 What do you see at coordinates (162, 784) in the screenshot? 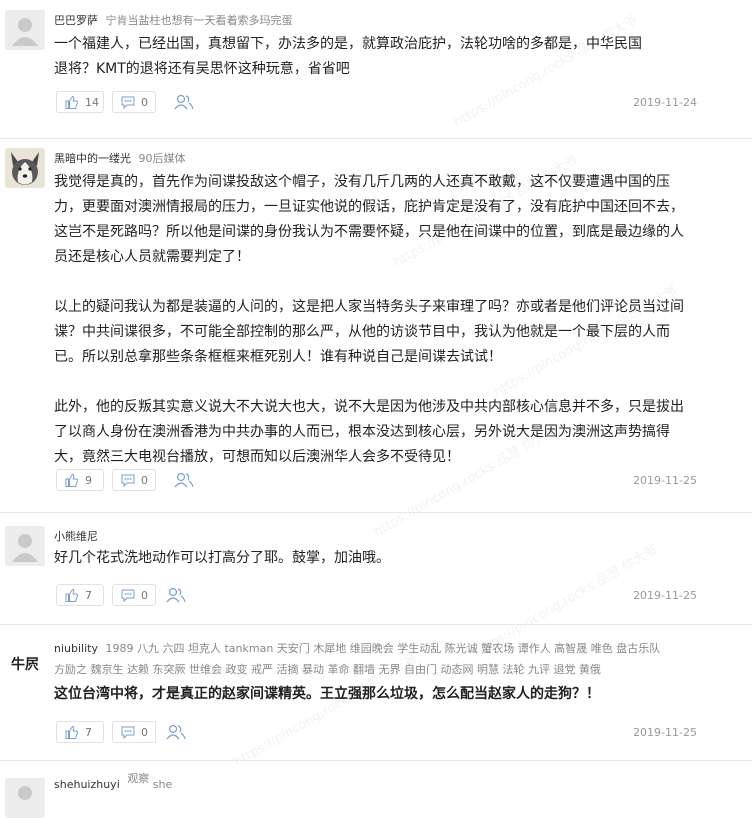
I see `user-signature-extra: she` at bounding box center [162, 784].